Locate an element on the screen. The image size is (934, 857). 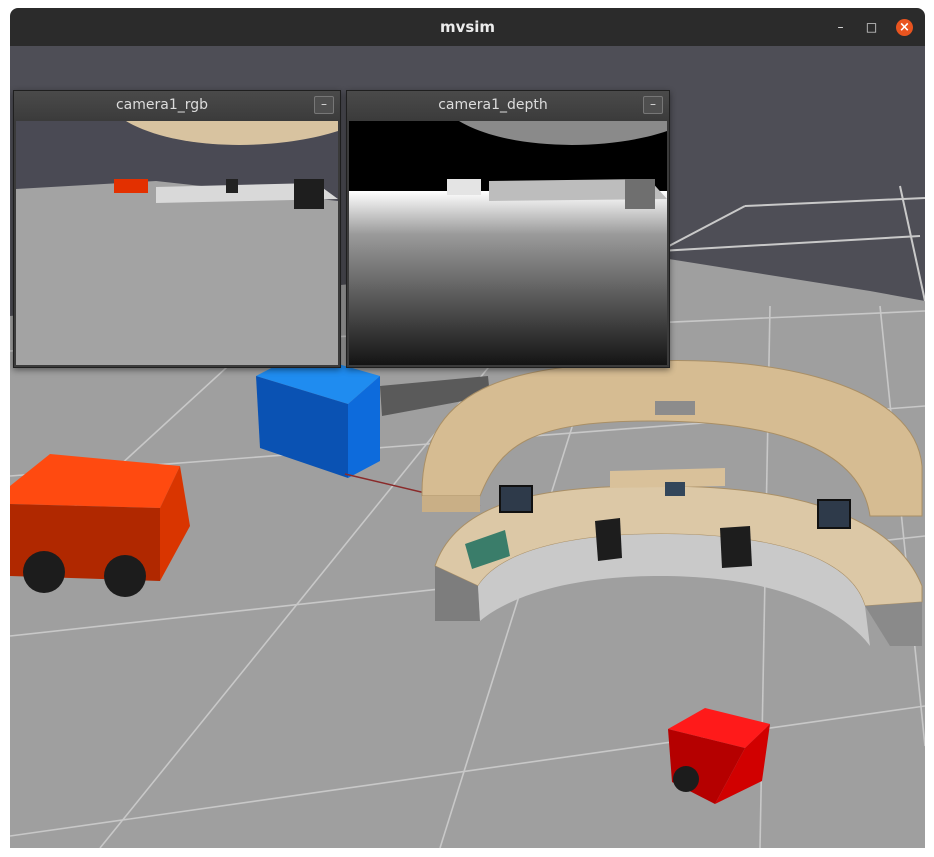
rgb-image is located at coordinates (177, 243).